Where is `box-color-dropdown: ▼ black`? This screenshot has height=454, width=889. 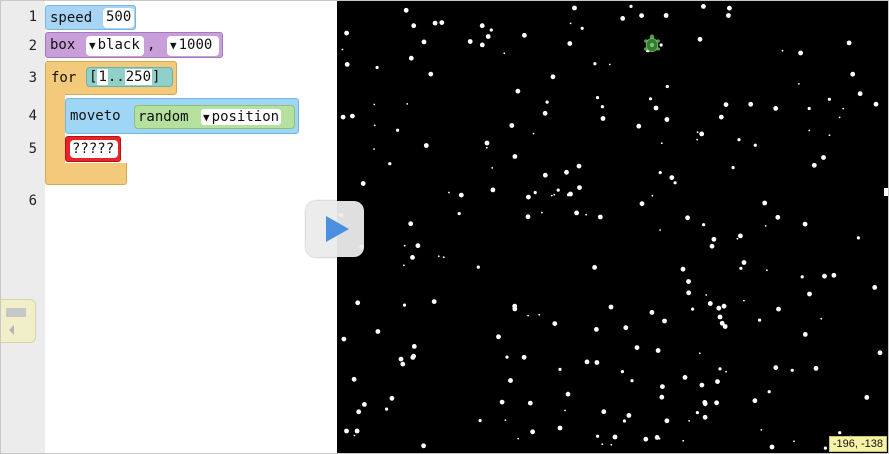
box-color-dropdown: ▼ black is located at coordinates (115, 46).